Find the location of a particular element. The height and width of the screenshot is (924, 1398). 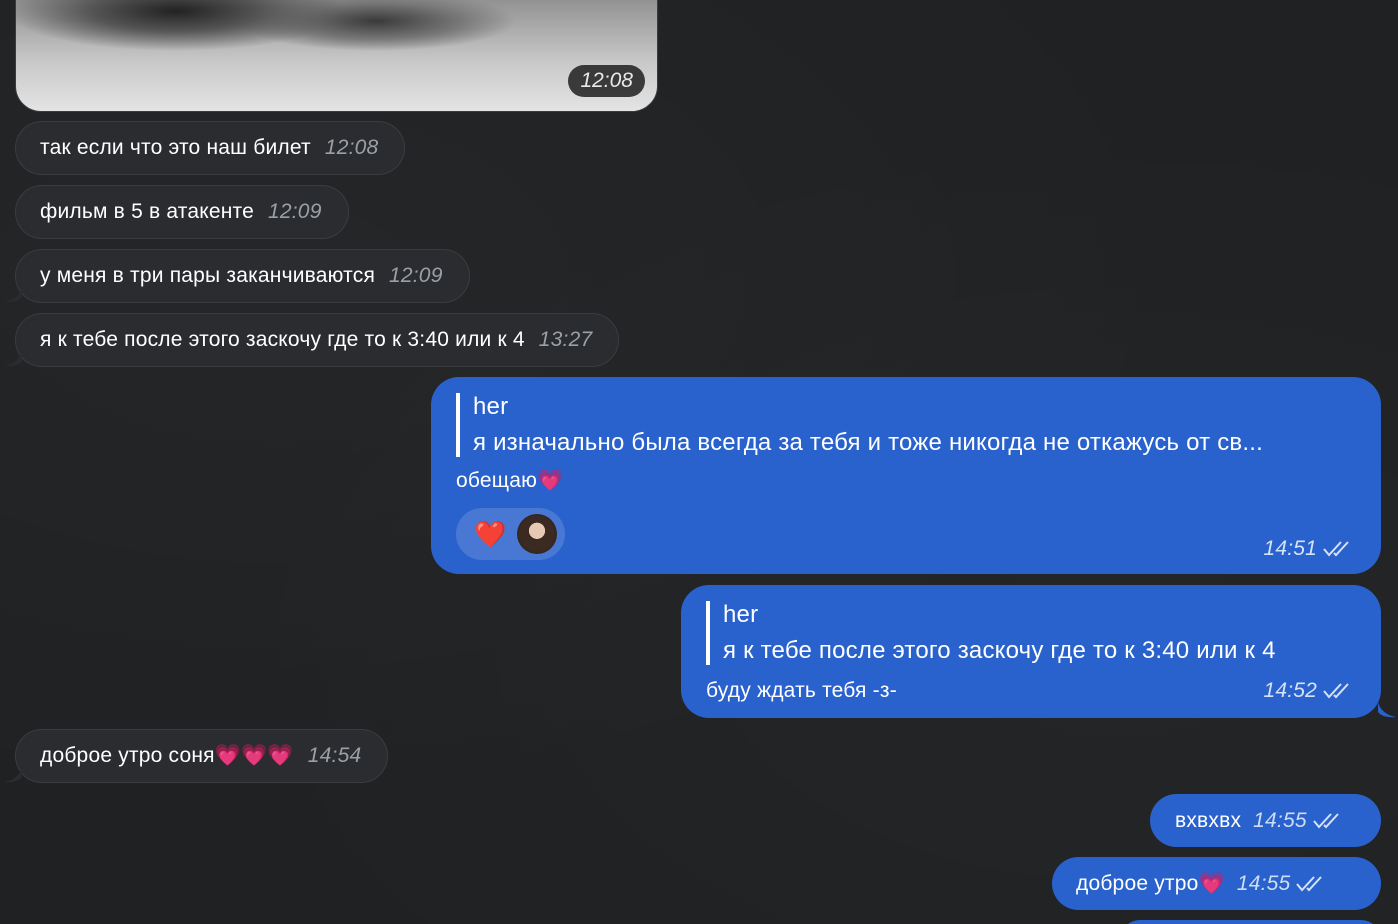

heart-icon: ❤️ is located at coordinates (490, 534).